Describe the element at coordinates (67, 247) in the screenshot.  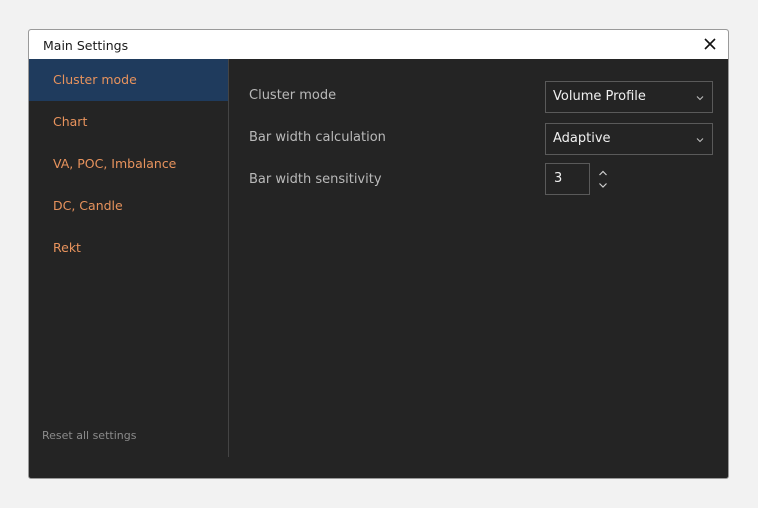
I see `sidebar-item-label: Rekt` at that location.